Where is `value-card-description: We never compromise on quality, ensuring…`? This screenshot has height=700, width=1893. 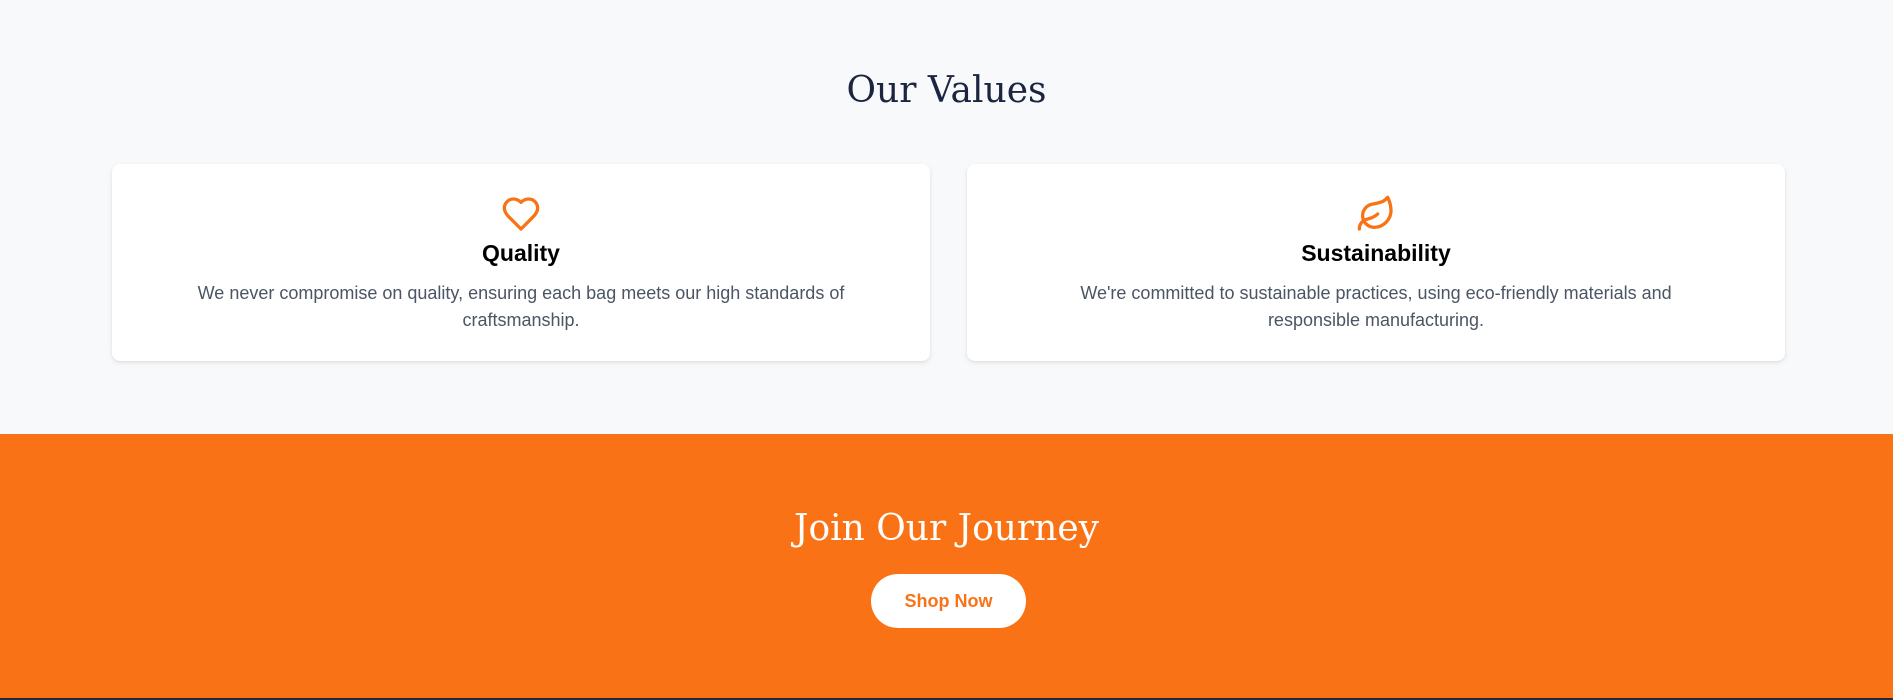 value-card-description: We never compromise on quality, ensuring… is located at coordinates (521, 306).